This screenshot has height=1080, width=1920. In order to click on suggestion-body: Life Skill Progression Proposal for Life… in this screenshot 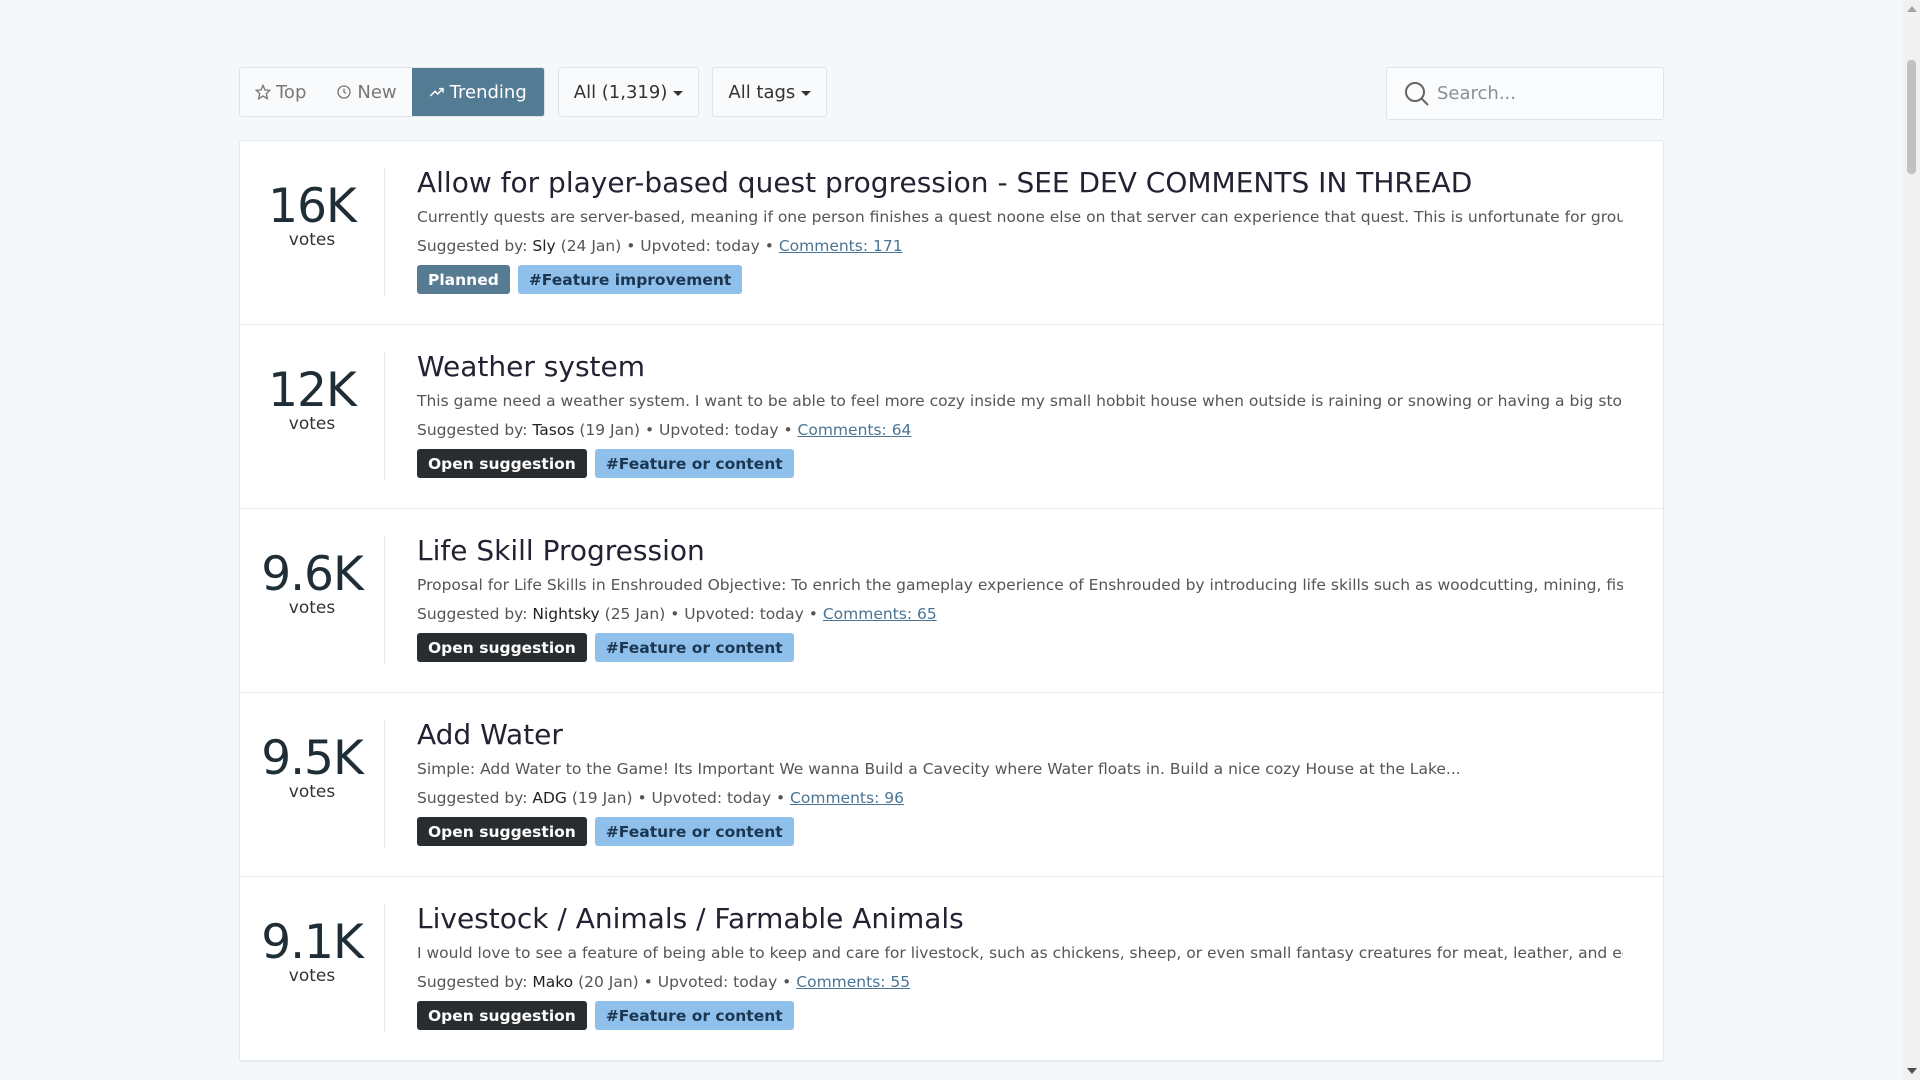, I will do `click(1020, 597)`.